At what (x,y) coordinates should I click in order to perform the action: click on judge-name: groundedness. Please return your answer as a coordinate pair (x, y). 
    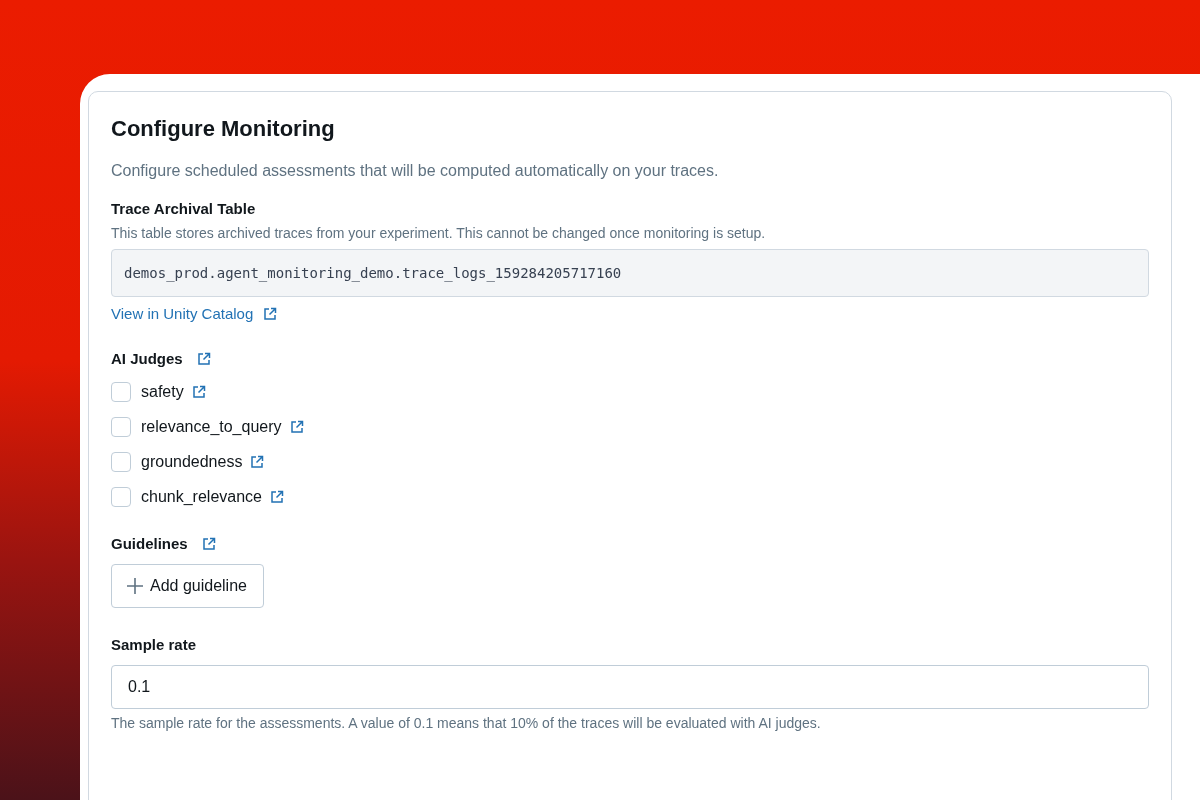
    Looking at the image, I should click on (192, 462).